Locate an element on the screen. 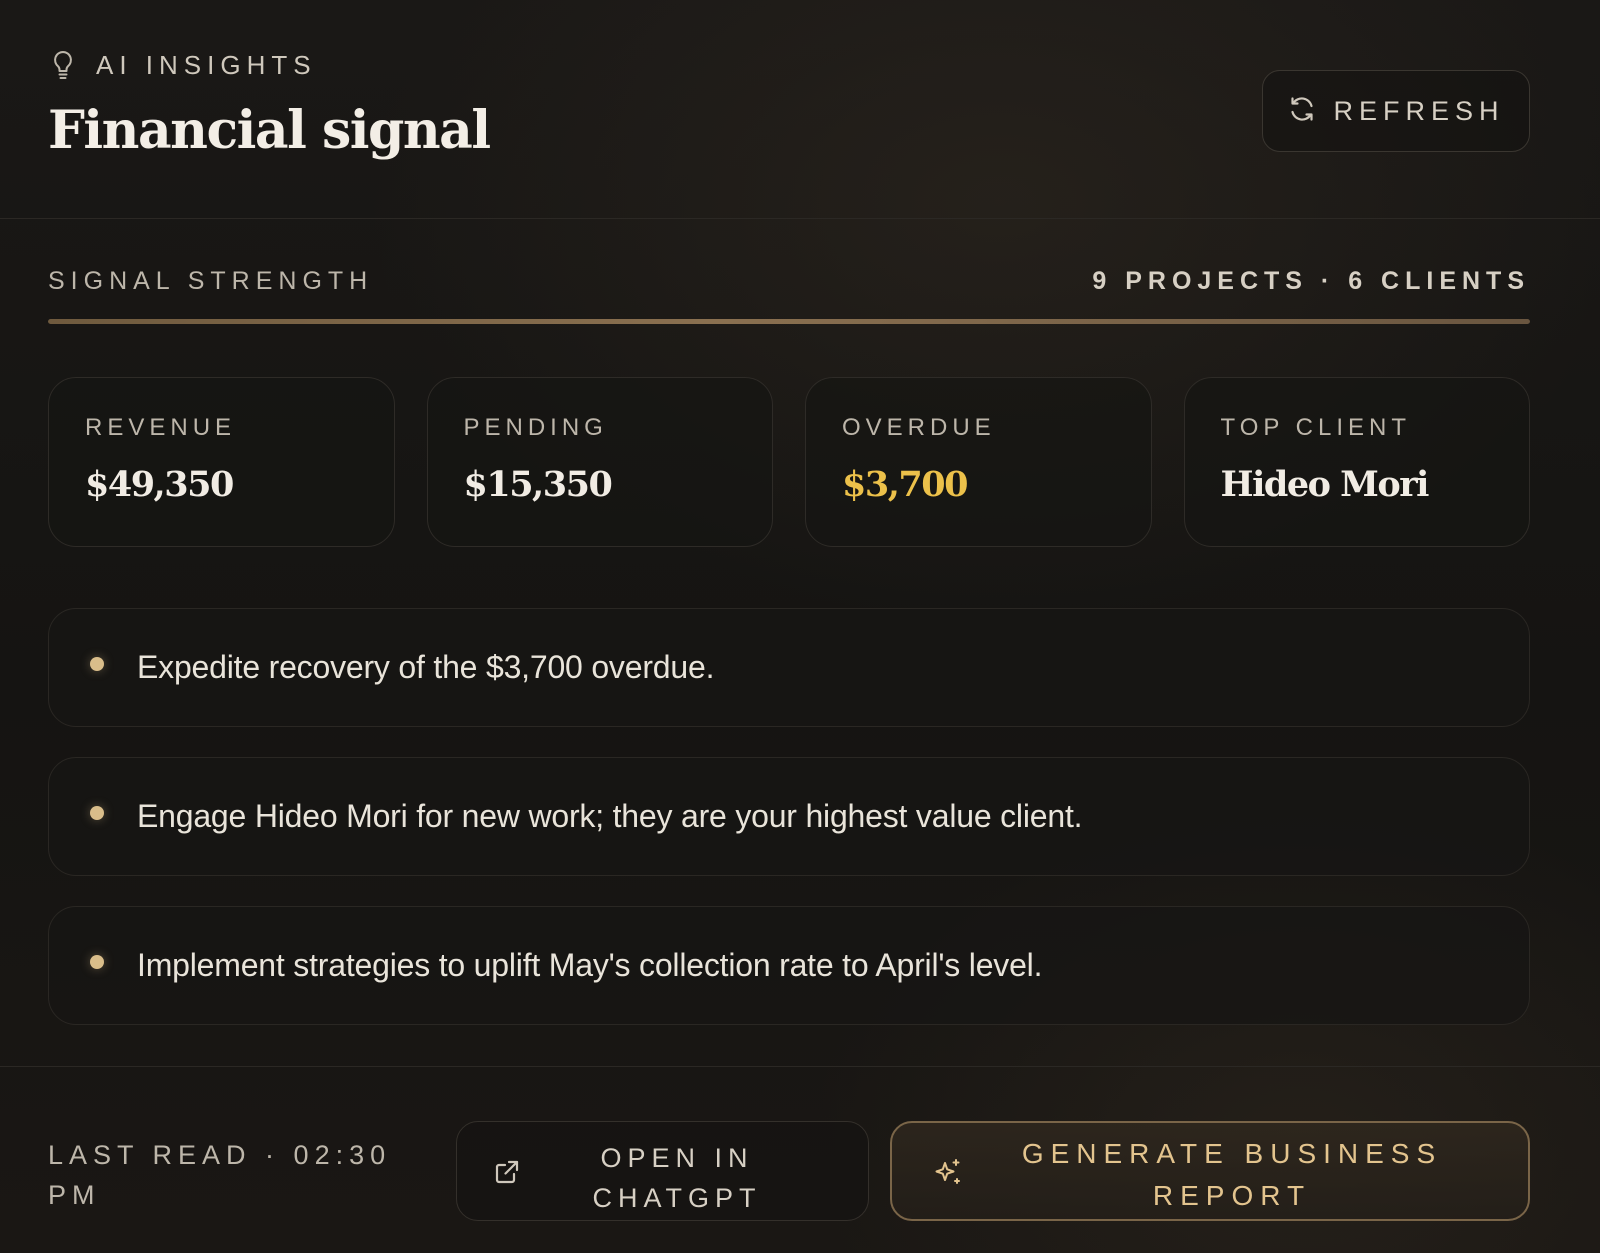  metric-card-pending: PENDING $15,350 is located at coordinates (599, 462).